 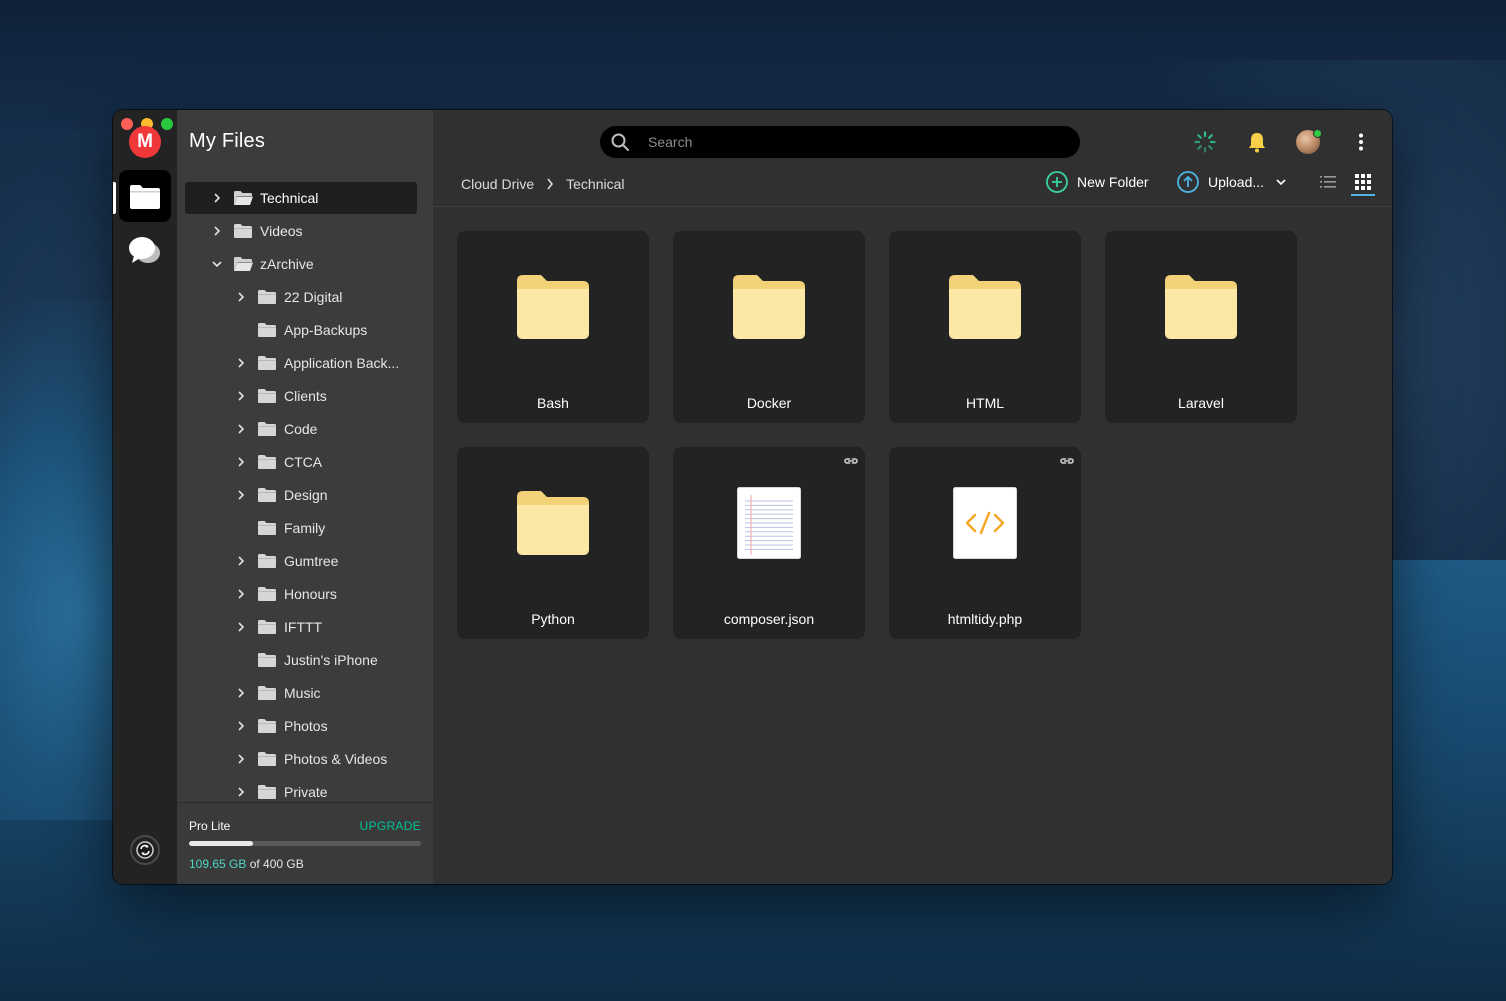 What do you see at coordinates (390, 826) in the screenshot?
I see `upgrade-link: UPGRADE` at bounding box center [390, 826].